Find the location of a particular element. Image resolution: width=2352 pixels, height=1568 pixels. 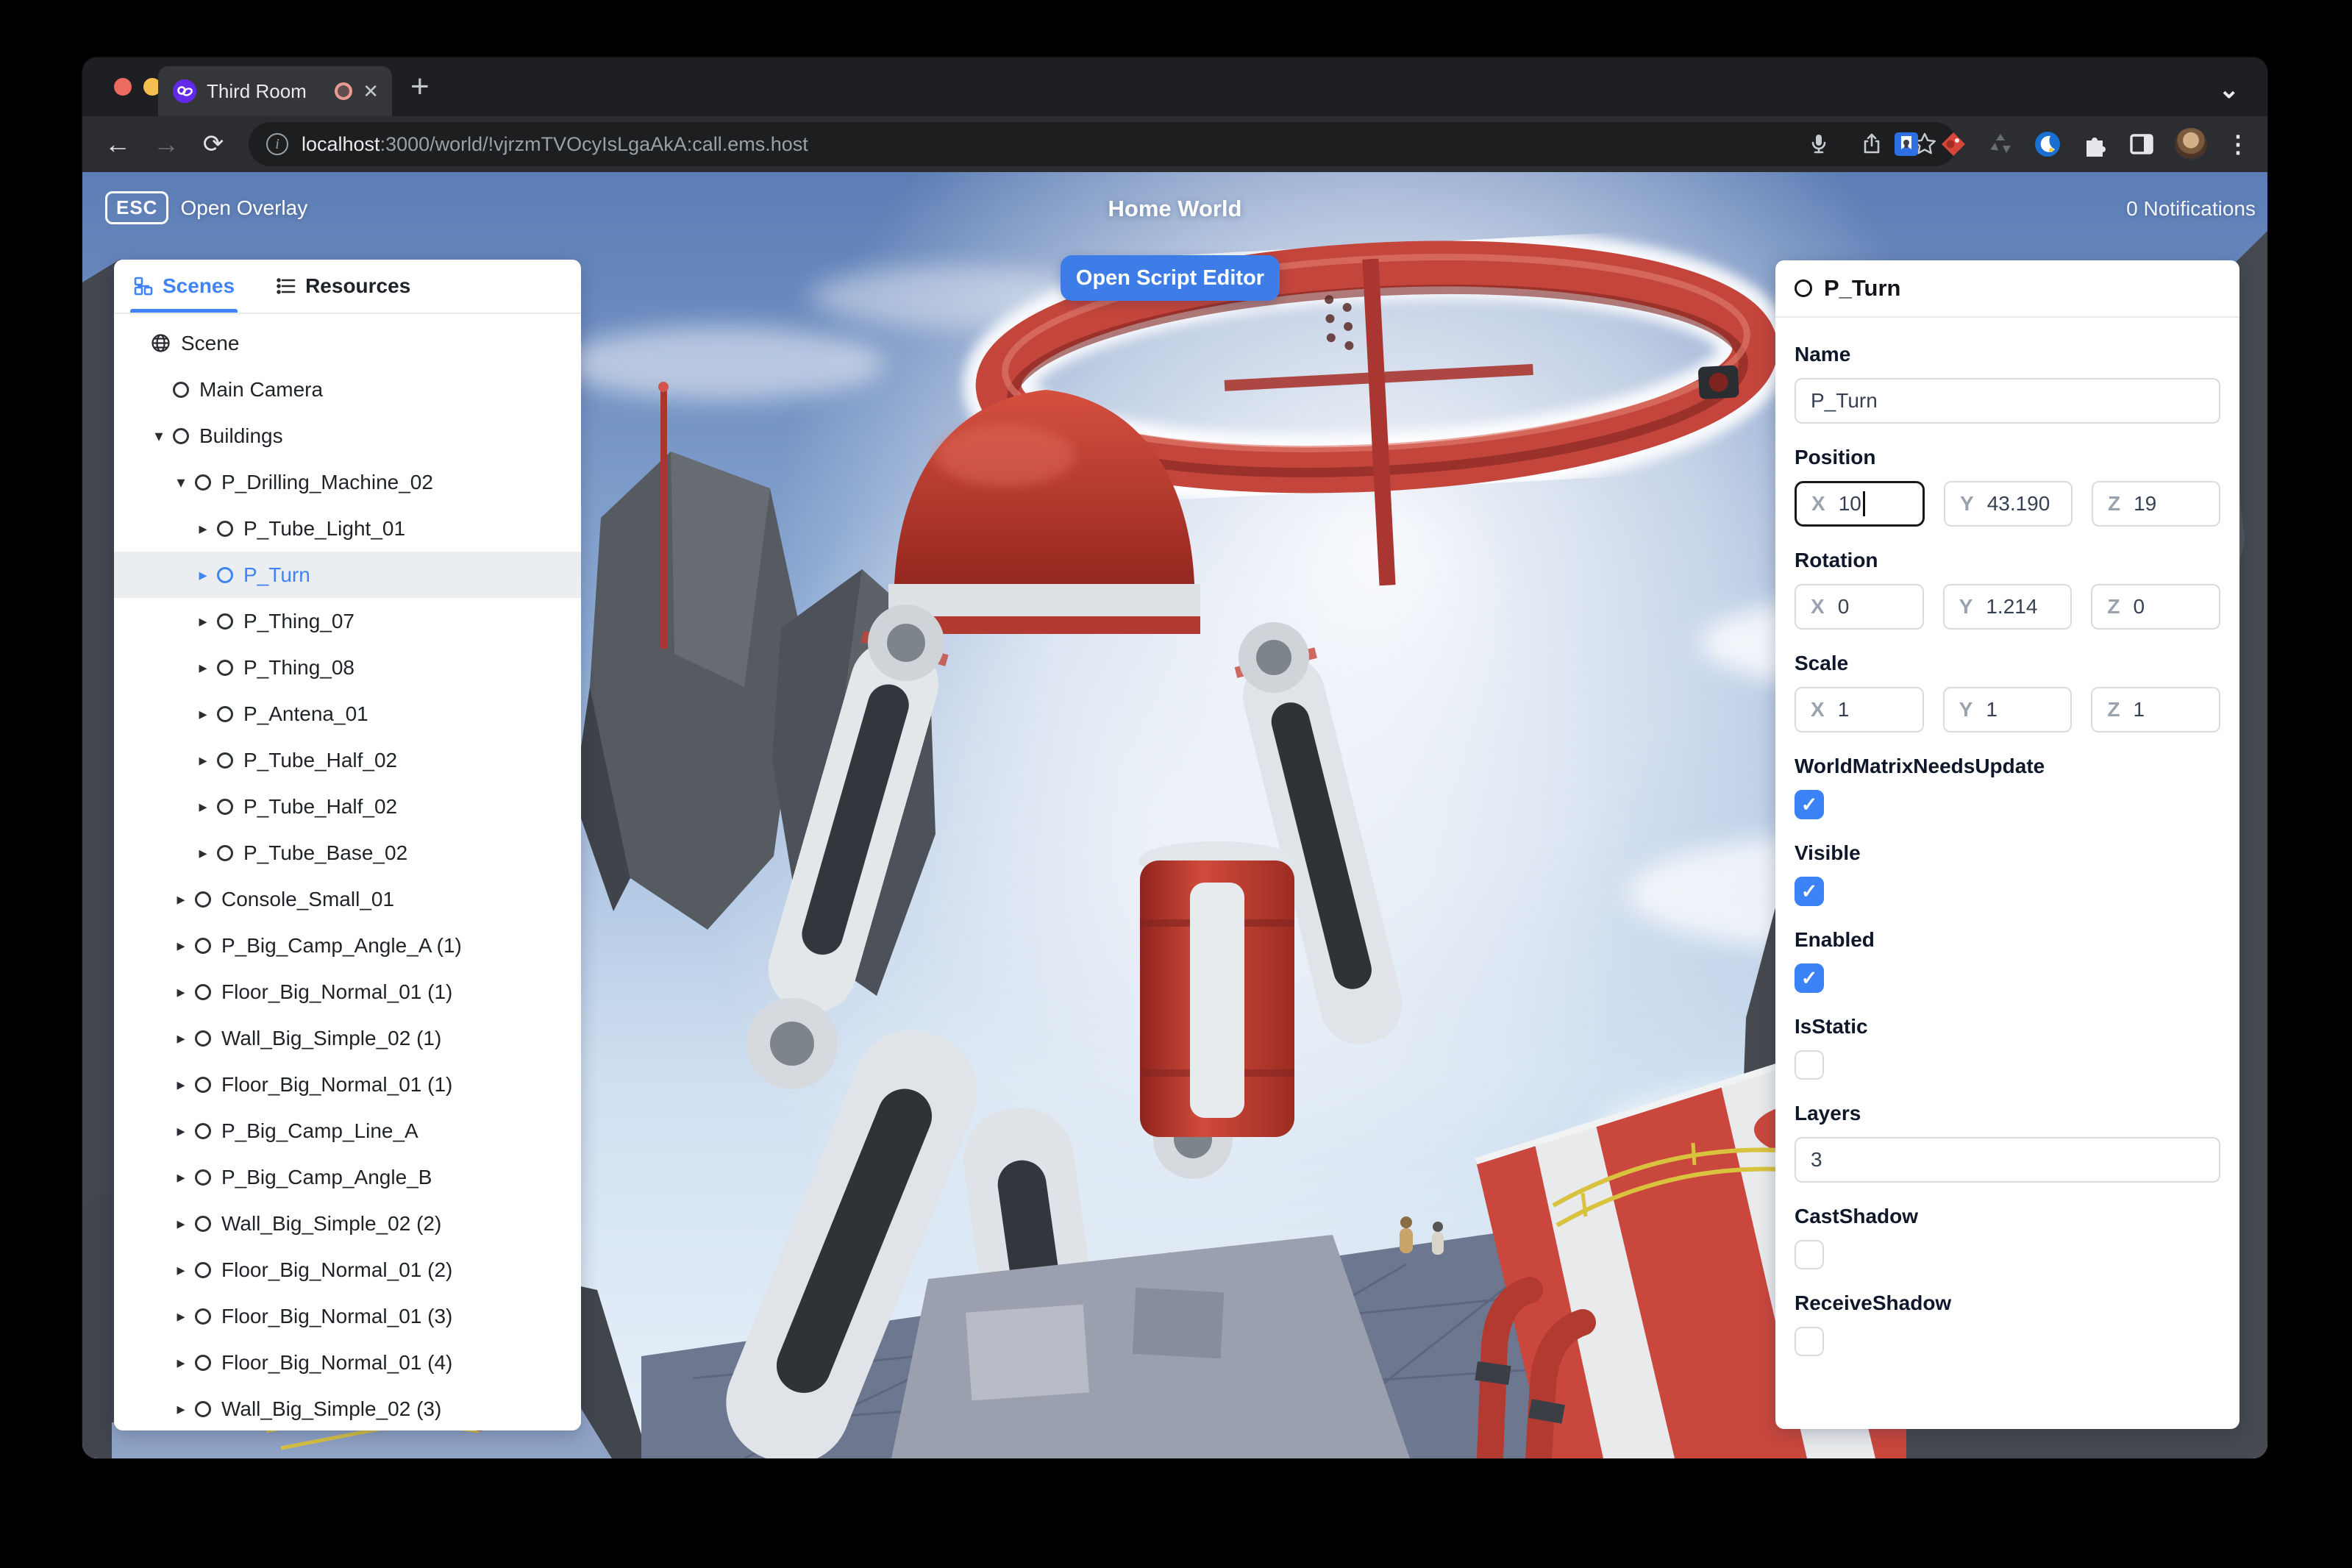

tree-node-scene: Scene is located at coordinates (347, 343).